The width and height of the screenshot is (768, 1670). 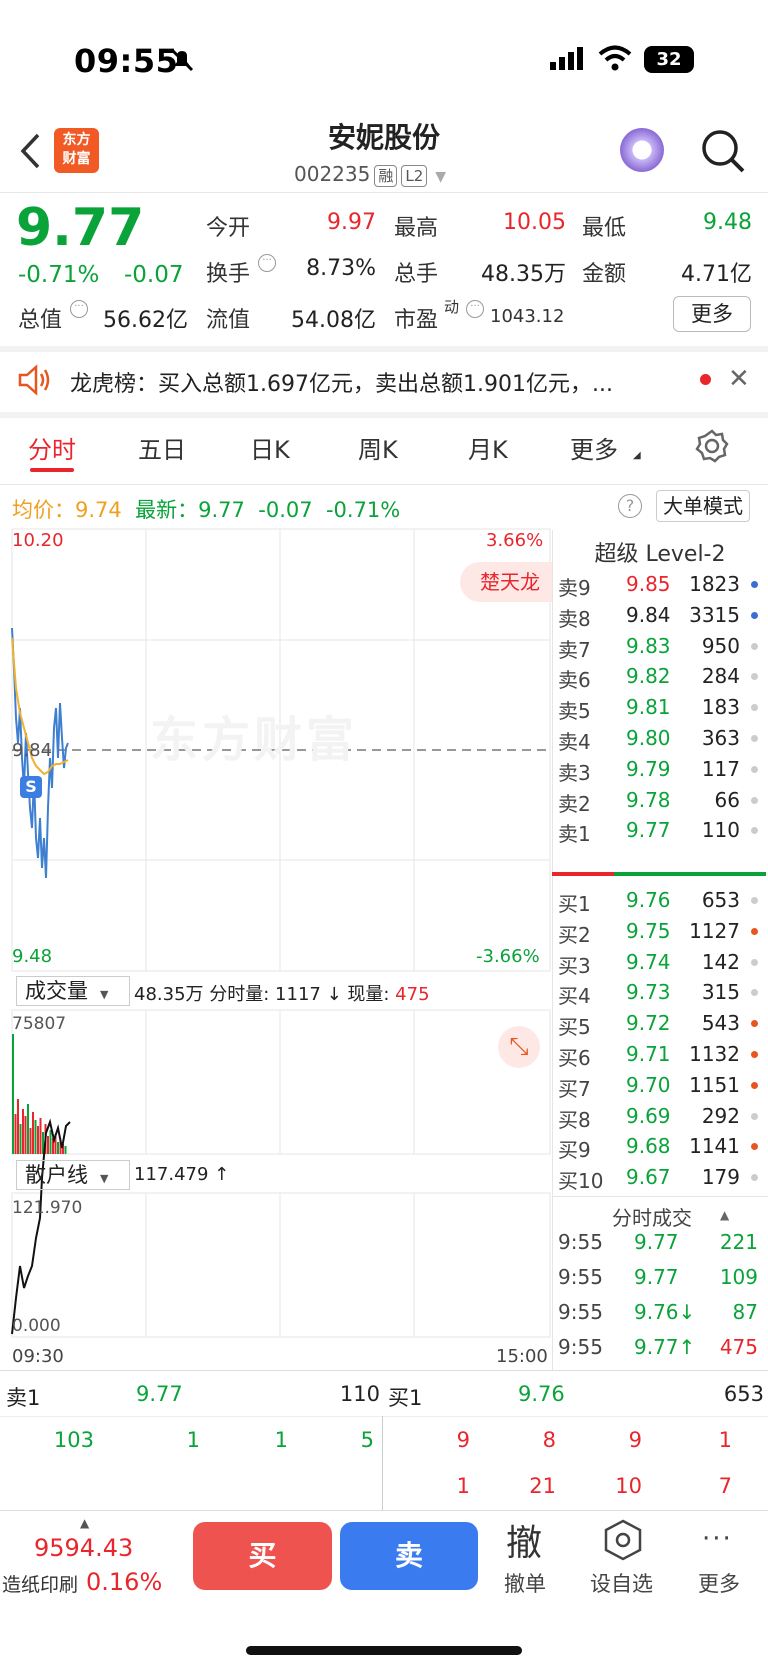 I want to click on index-expand-icon: ▲, so click(x=84, y=1523).